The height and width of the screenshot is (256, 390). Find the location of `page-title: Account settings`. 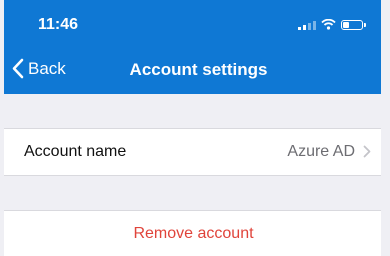

page-title: Account settings is located at coordinates (198, 69).